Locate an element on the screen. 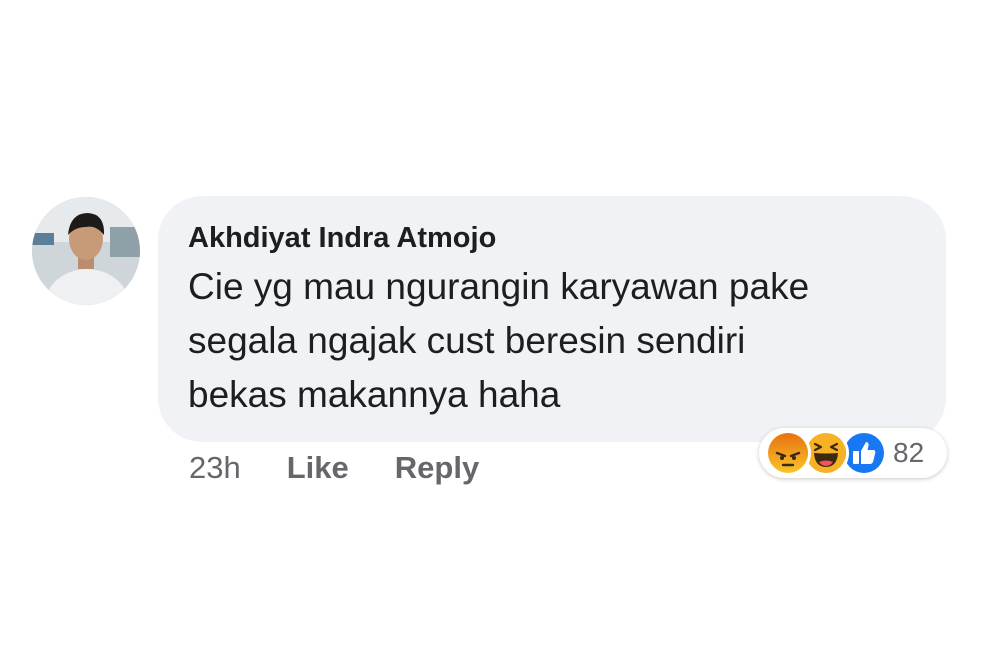  reply-button: Reply is located at coordinates (437, 468).